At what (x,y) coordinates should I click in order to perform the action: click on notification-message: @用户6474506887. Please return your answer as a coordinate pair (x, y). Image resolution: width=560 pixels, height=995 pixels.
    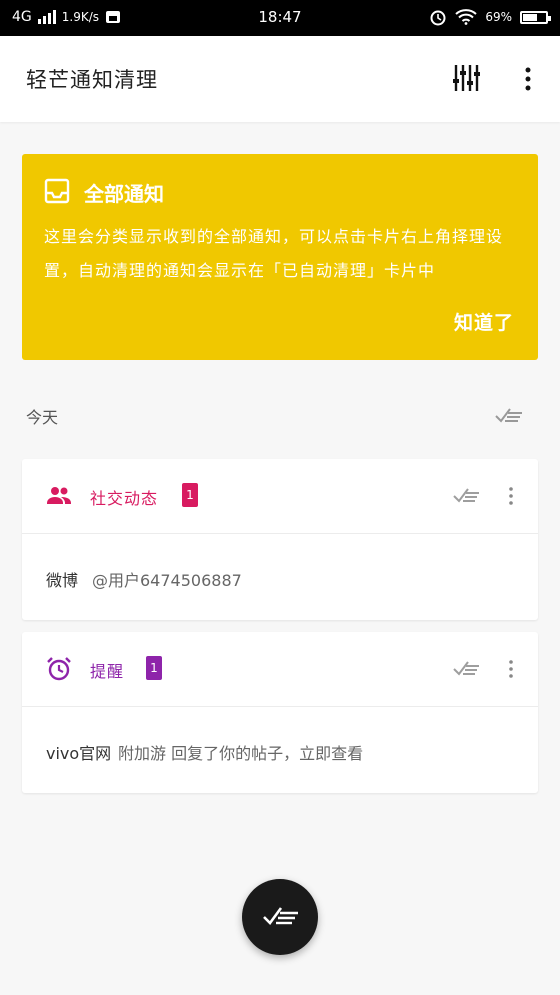
    Looking at the image, I should click on (167, 580).